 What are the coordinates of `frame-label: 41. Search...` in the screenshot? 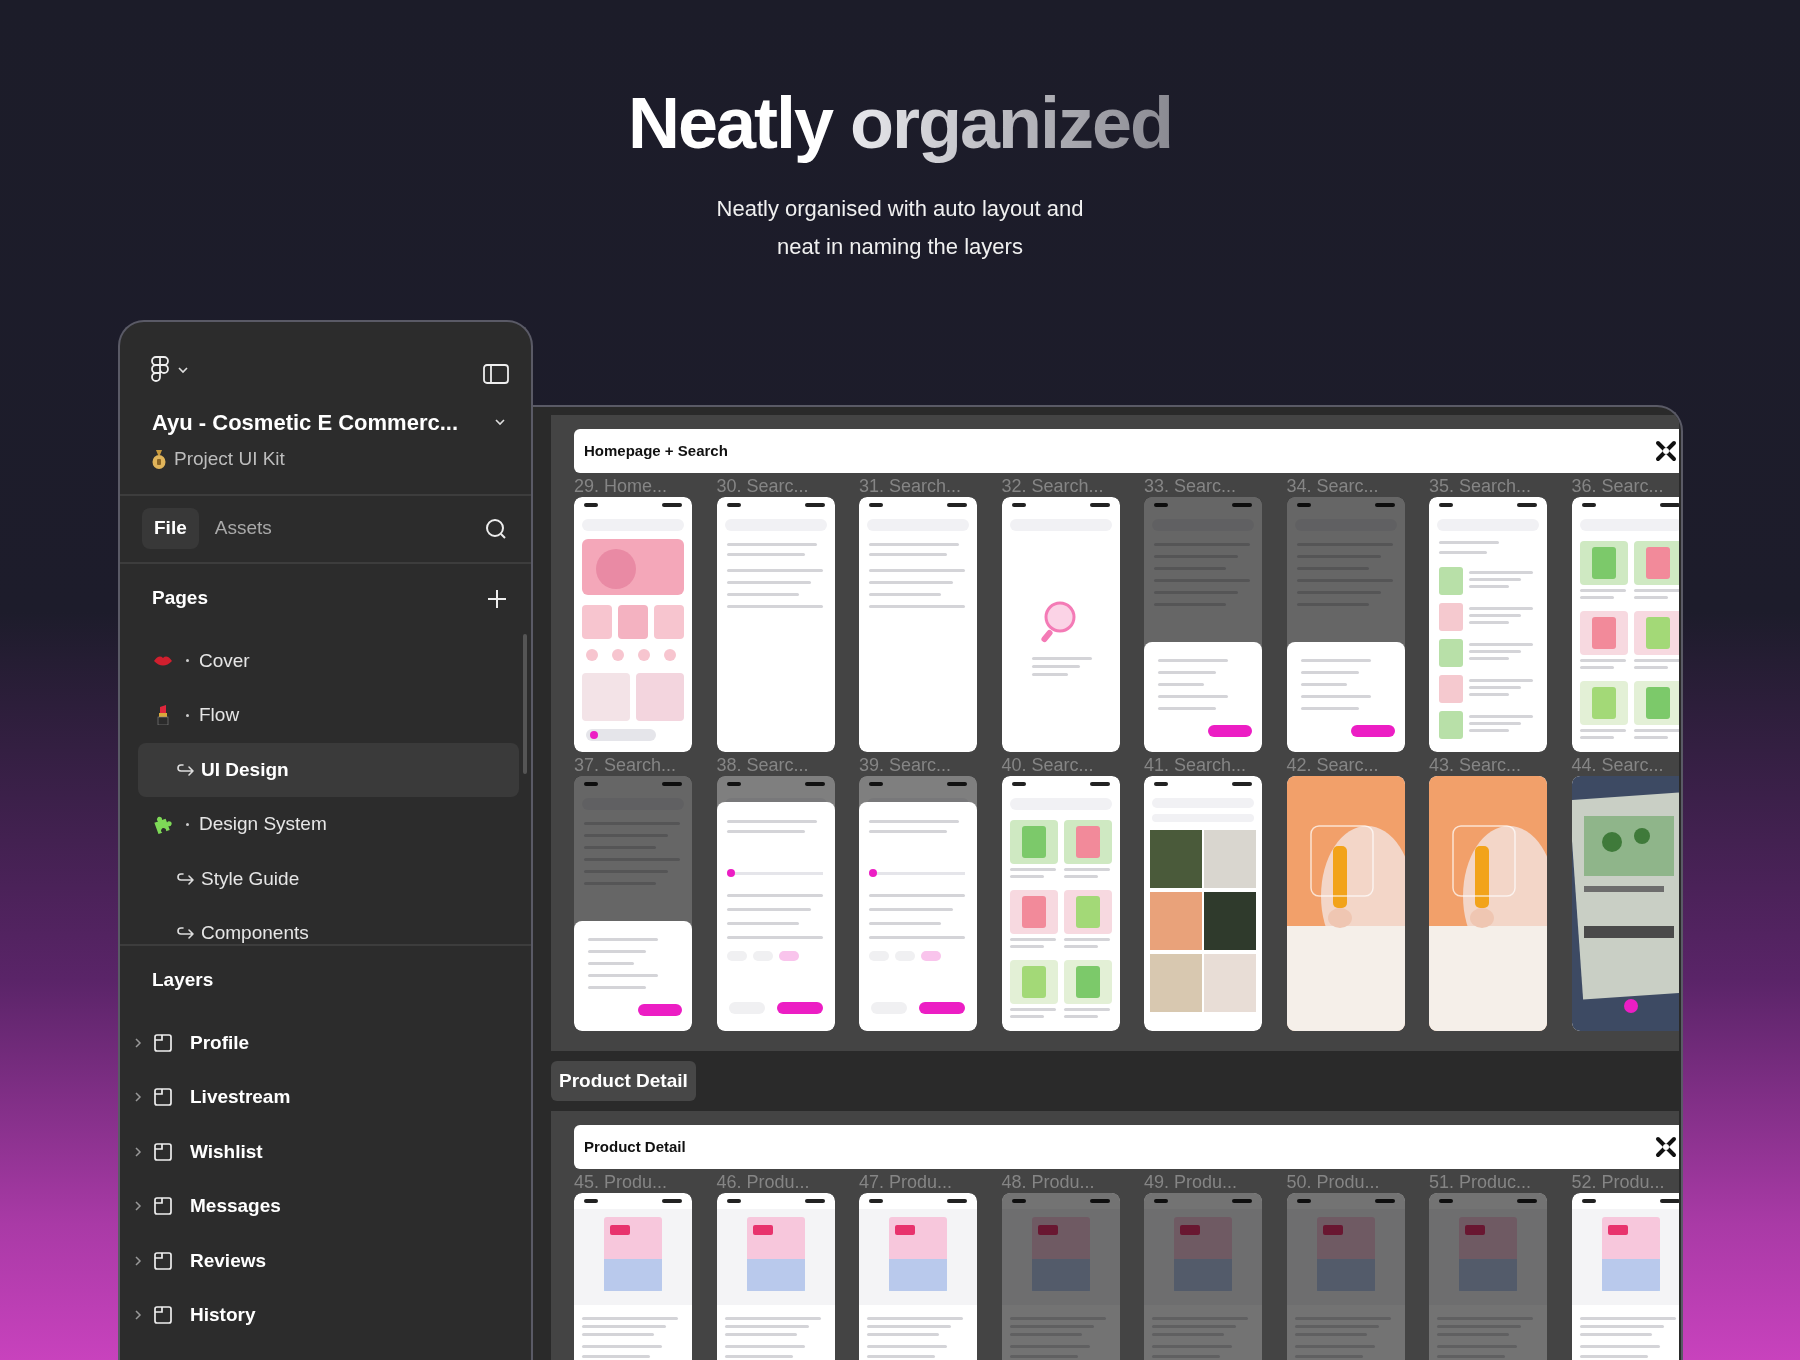 It's located at (1196, 765).